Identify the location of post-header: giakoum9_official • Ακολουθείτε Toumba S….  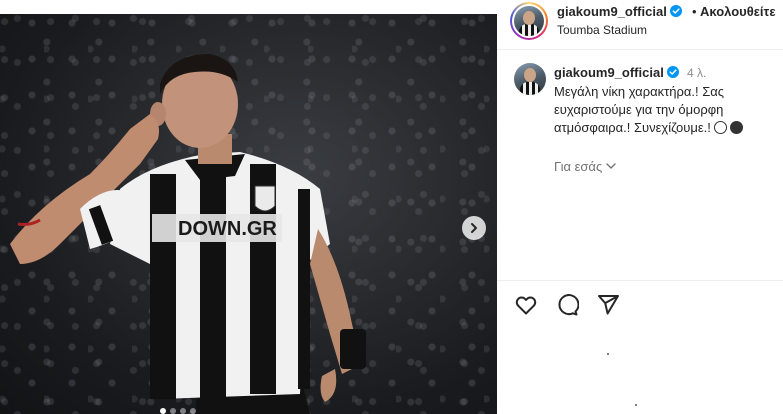
(640, 25).